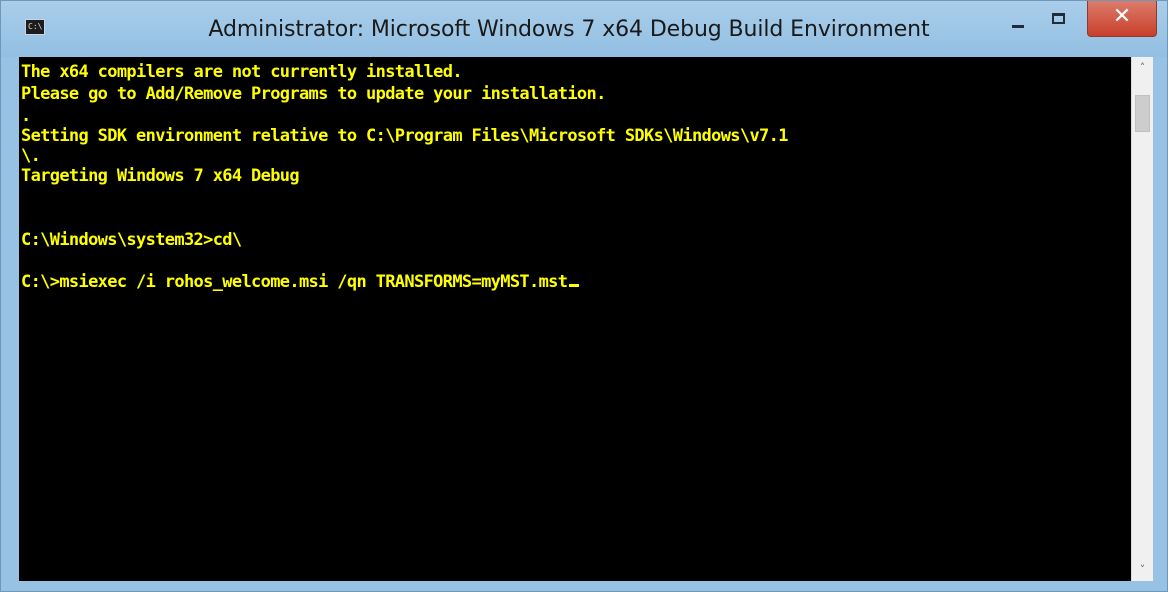 The image size is (1168, 592). What do you see at coordinates (1142, 68) in the screenshot?
I see `scroll-up-icon: ˄` at bounding box center [1142, 68].